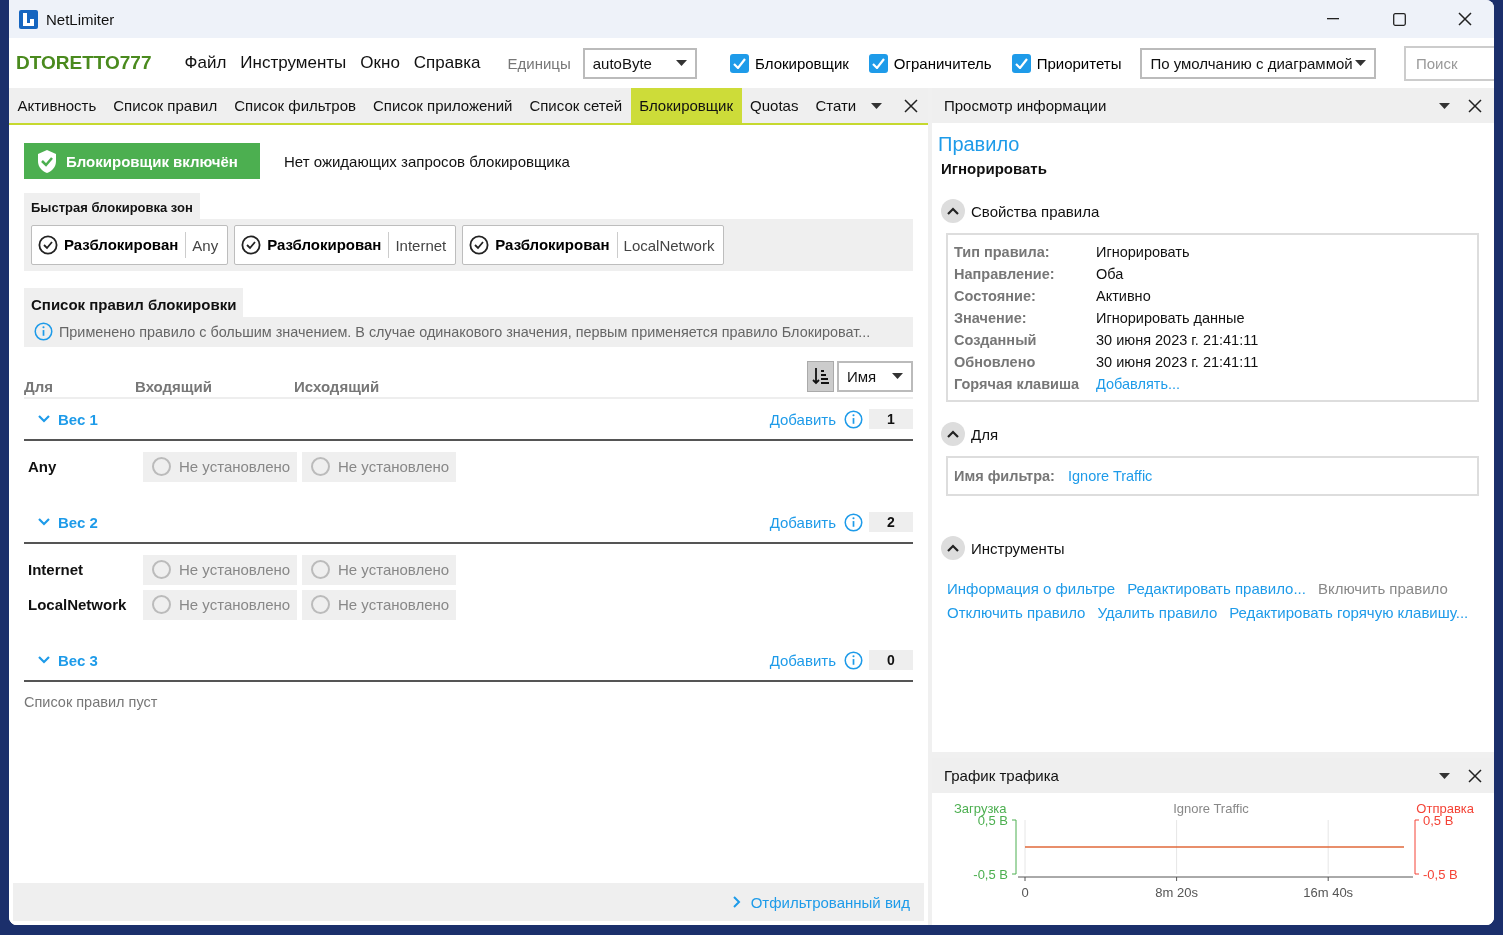 This screenshot has width=1503, height=935. Describe the element at coordinates (174, 386) in the screenshot. I see `column-header: Входящий` at that location.